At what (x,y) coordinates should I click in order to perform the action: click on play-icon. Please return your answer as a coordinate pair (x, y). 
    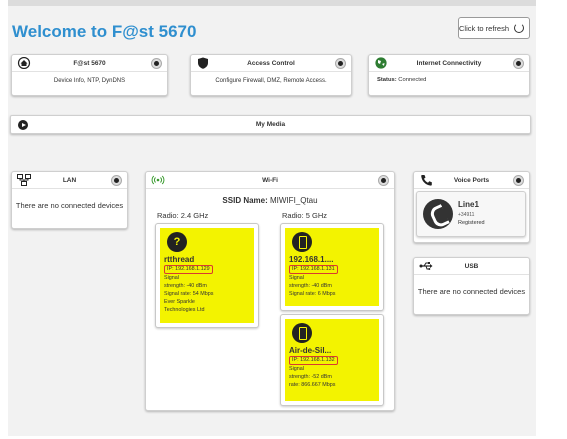
    Looking at the image, I should click on (23, 125).